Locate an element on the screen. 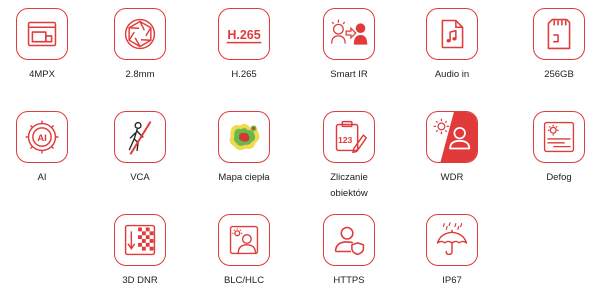  sd-card-icon is located at coordinates (559, 34).